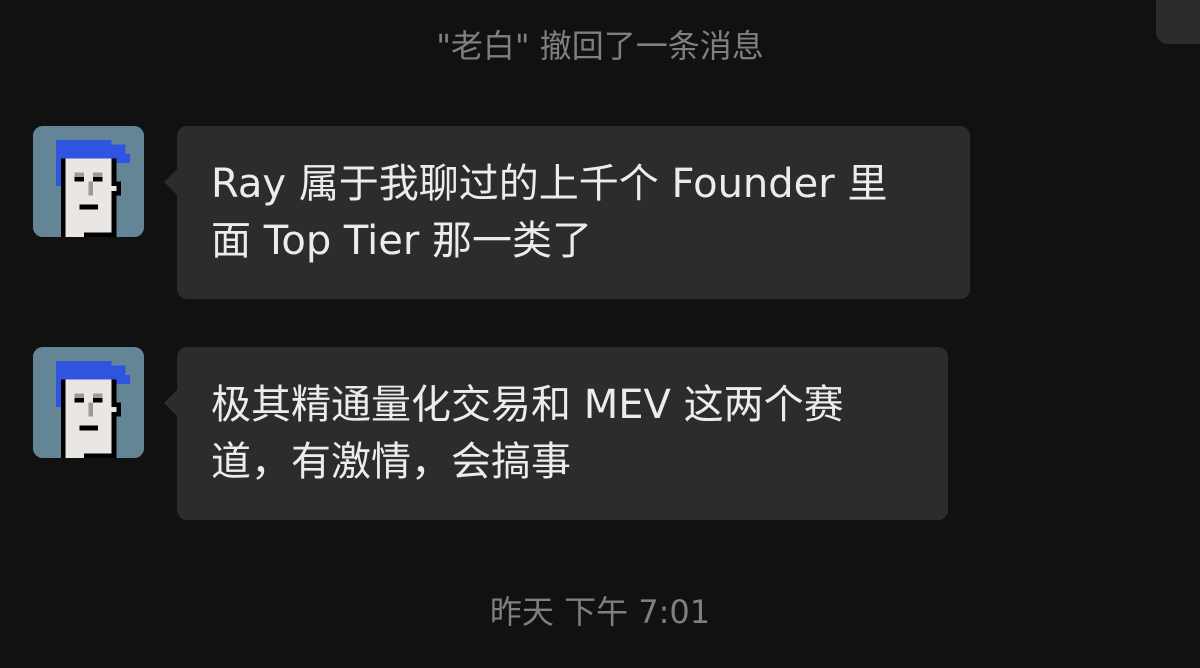  I want to click on message-text-line: 极其精通量化交易和 MEV 这两个赛, so click(527, 405).